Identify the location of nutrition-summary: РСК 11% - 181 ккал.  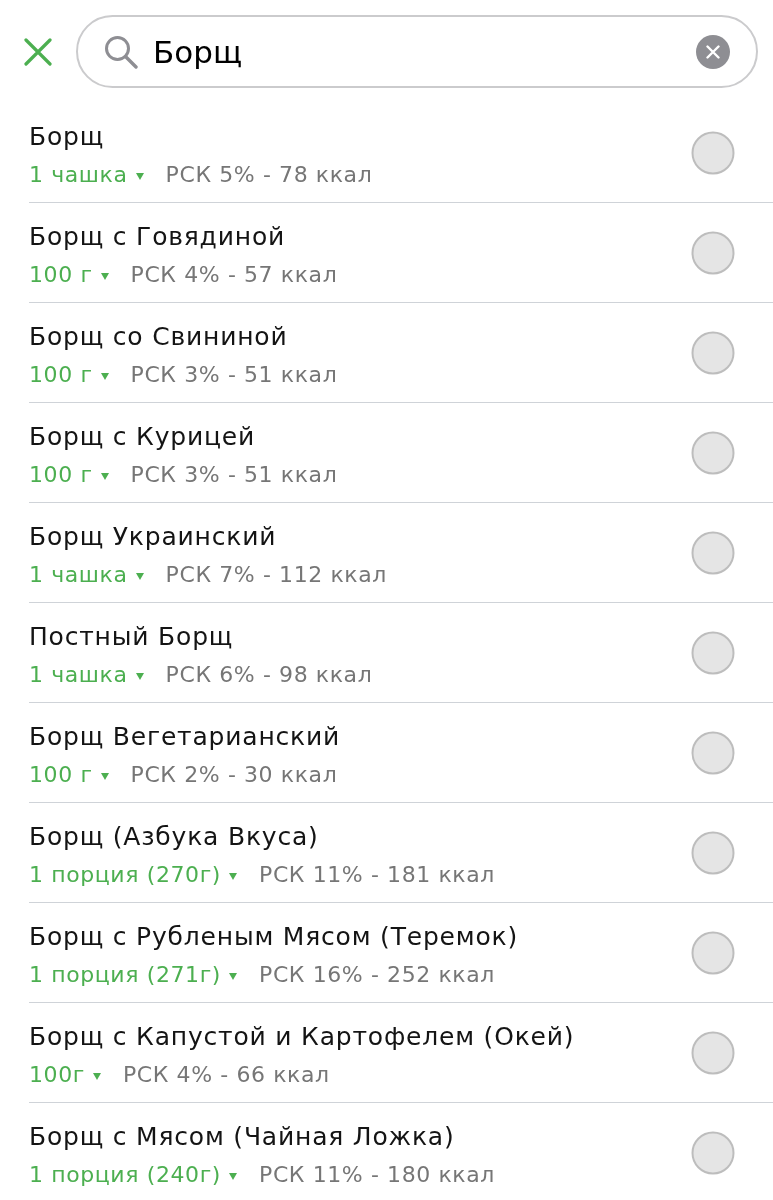
(377, 875).